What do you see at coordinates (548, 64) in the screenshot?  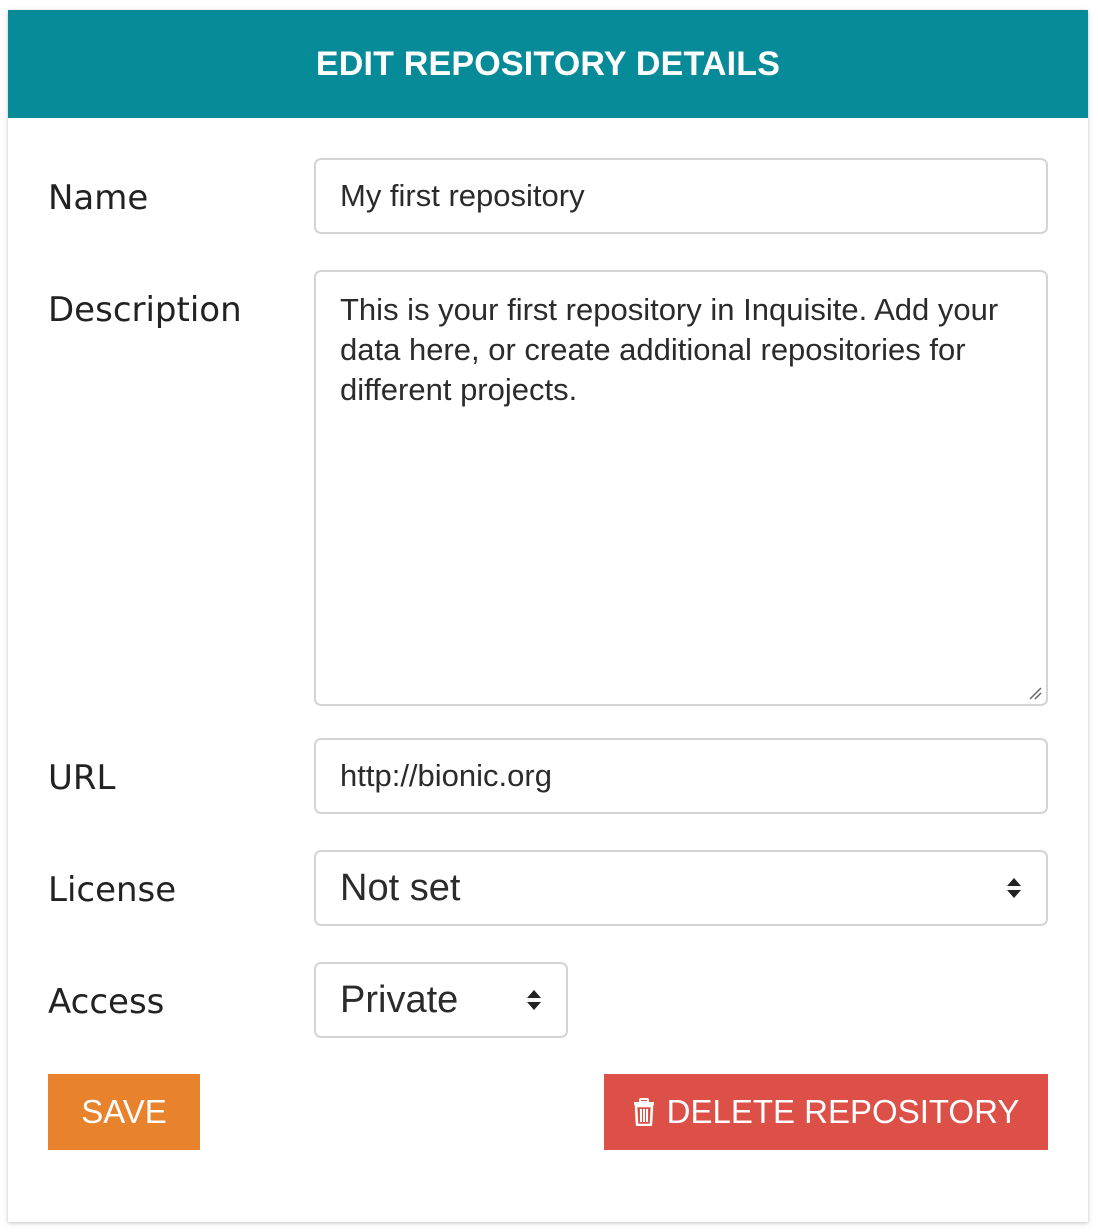 I see `panel-title: EDIT REPOSITORY DETAILS` at bounding box center [548, 64].